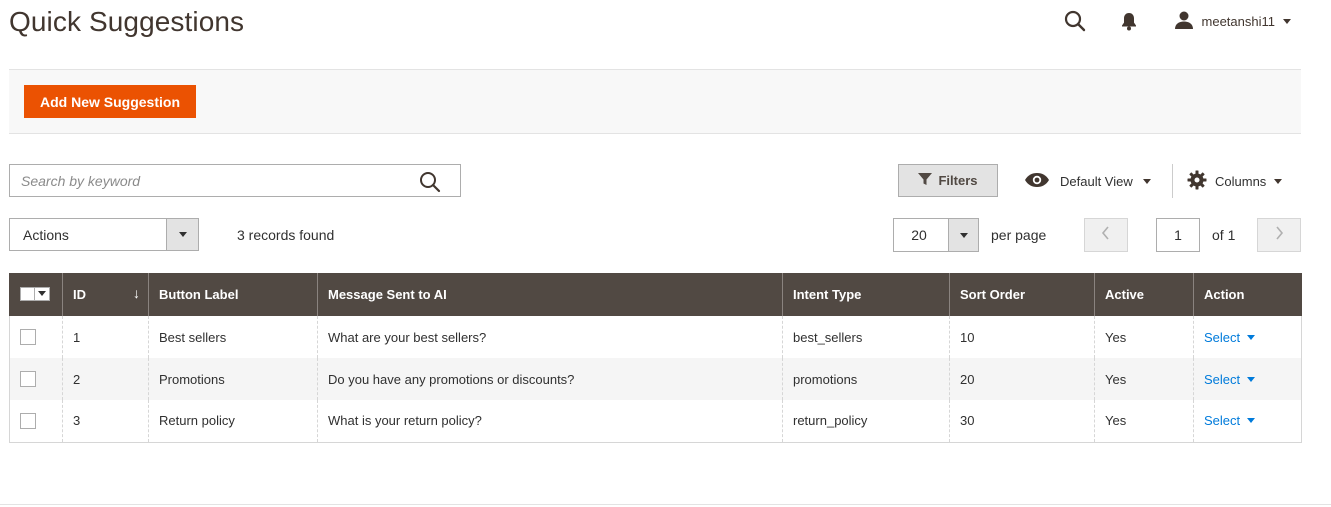 Image resolution: width=1331 pixels, height=507 pixels. Describe the element at coordinates (866, 379) in the screenshot. I see `cell-intent-type: promotions` at that location.